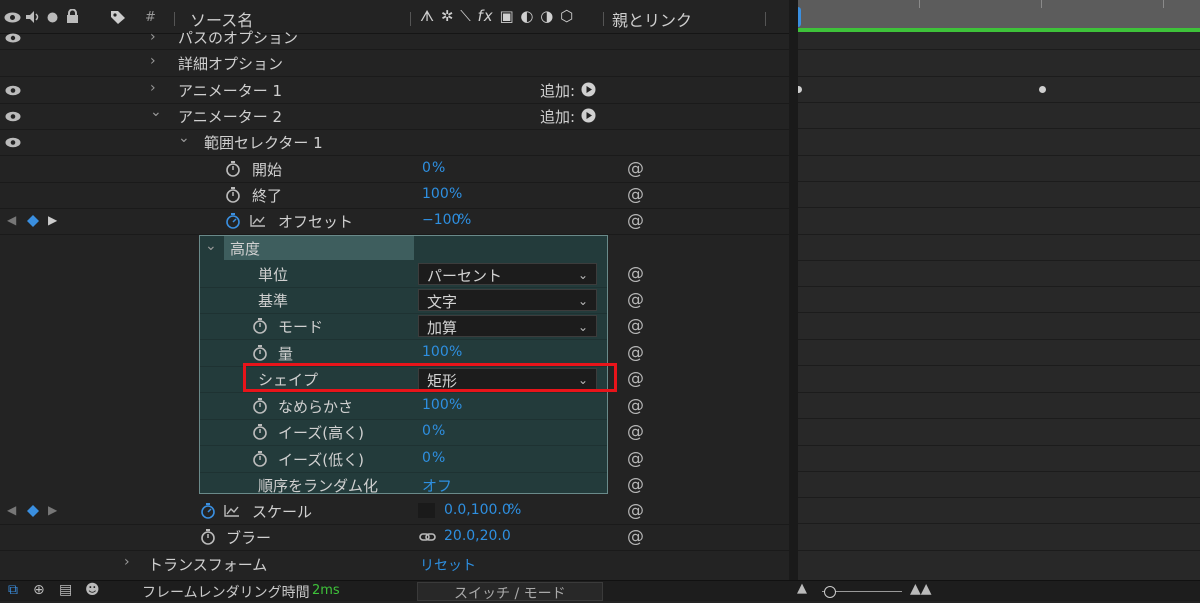  What do you see at coordinates (394, 116) in the screenshot?
I see `animator2-row: ⌄ アニメーター 2 追加:` at bounding box center [394, 116].